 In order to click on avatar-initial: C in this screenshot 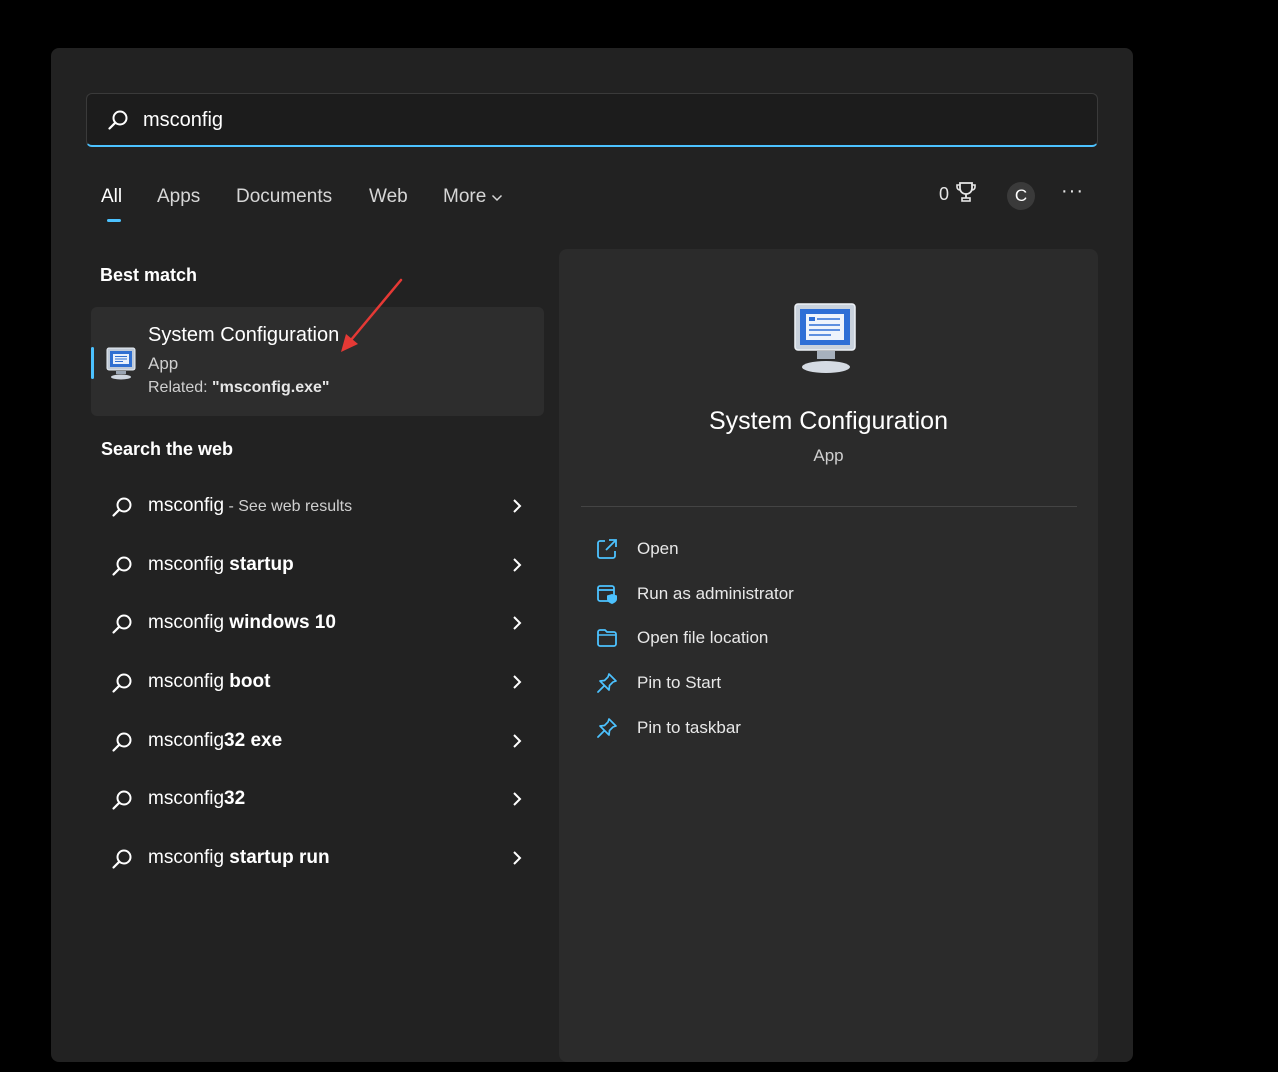, I will do `click(1021, 195)`.